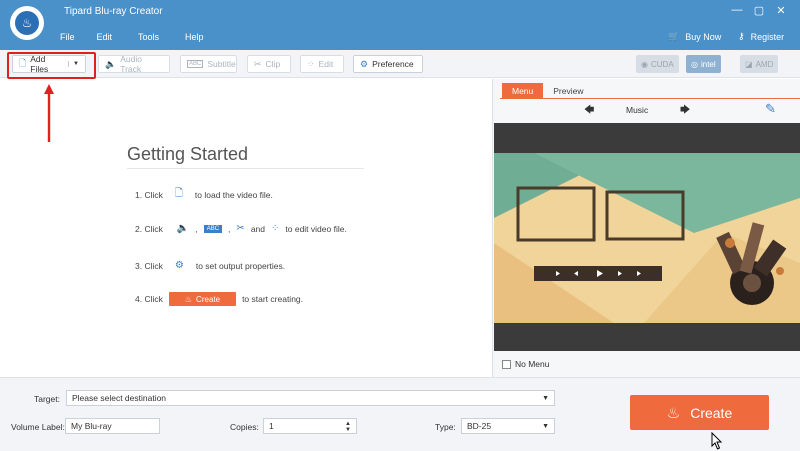  Describe the element at coordinates (703, 36) in the screenshot. I see `buy-now-label: Buy Now` at that location.